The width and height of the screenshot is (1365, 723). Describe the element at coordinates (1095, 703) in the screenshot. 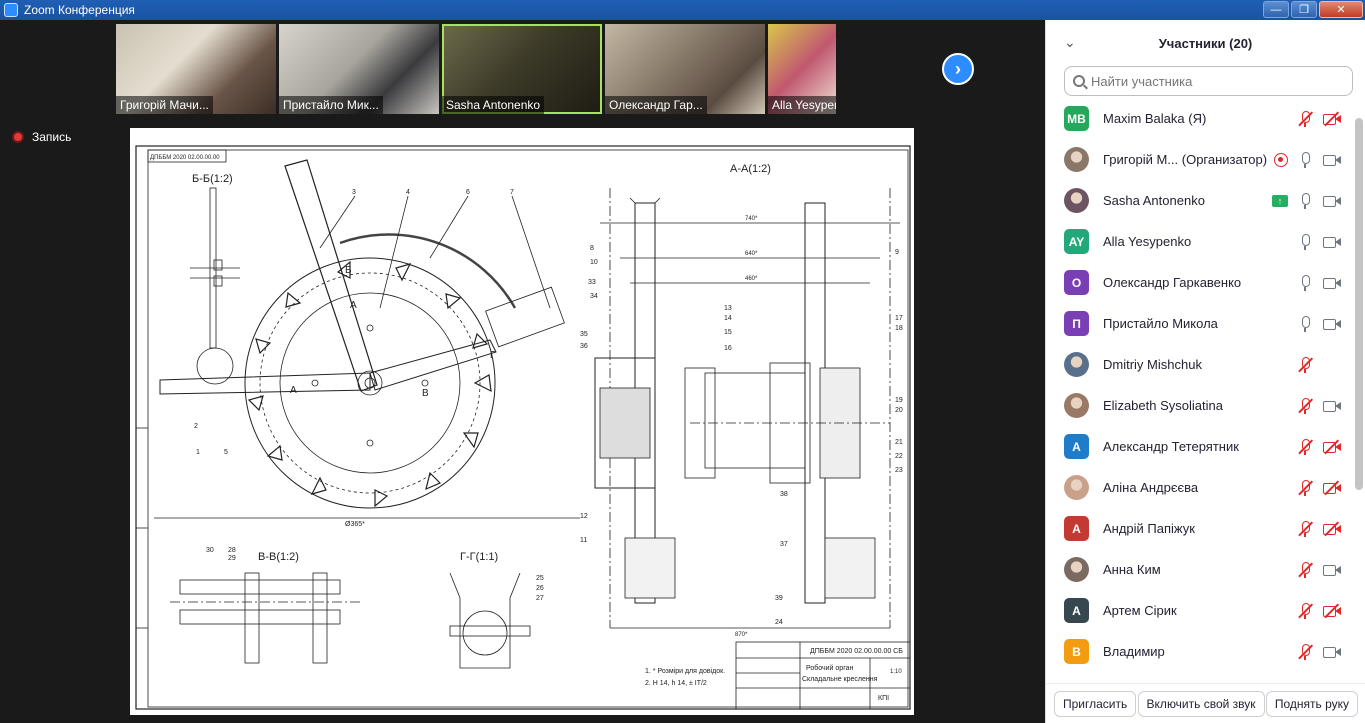

I see `invite-button: Пригласить` at that location.